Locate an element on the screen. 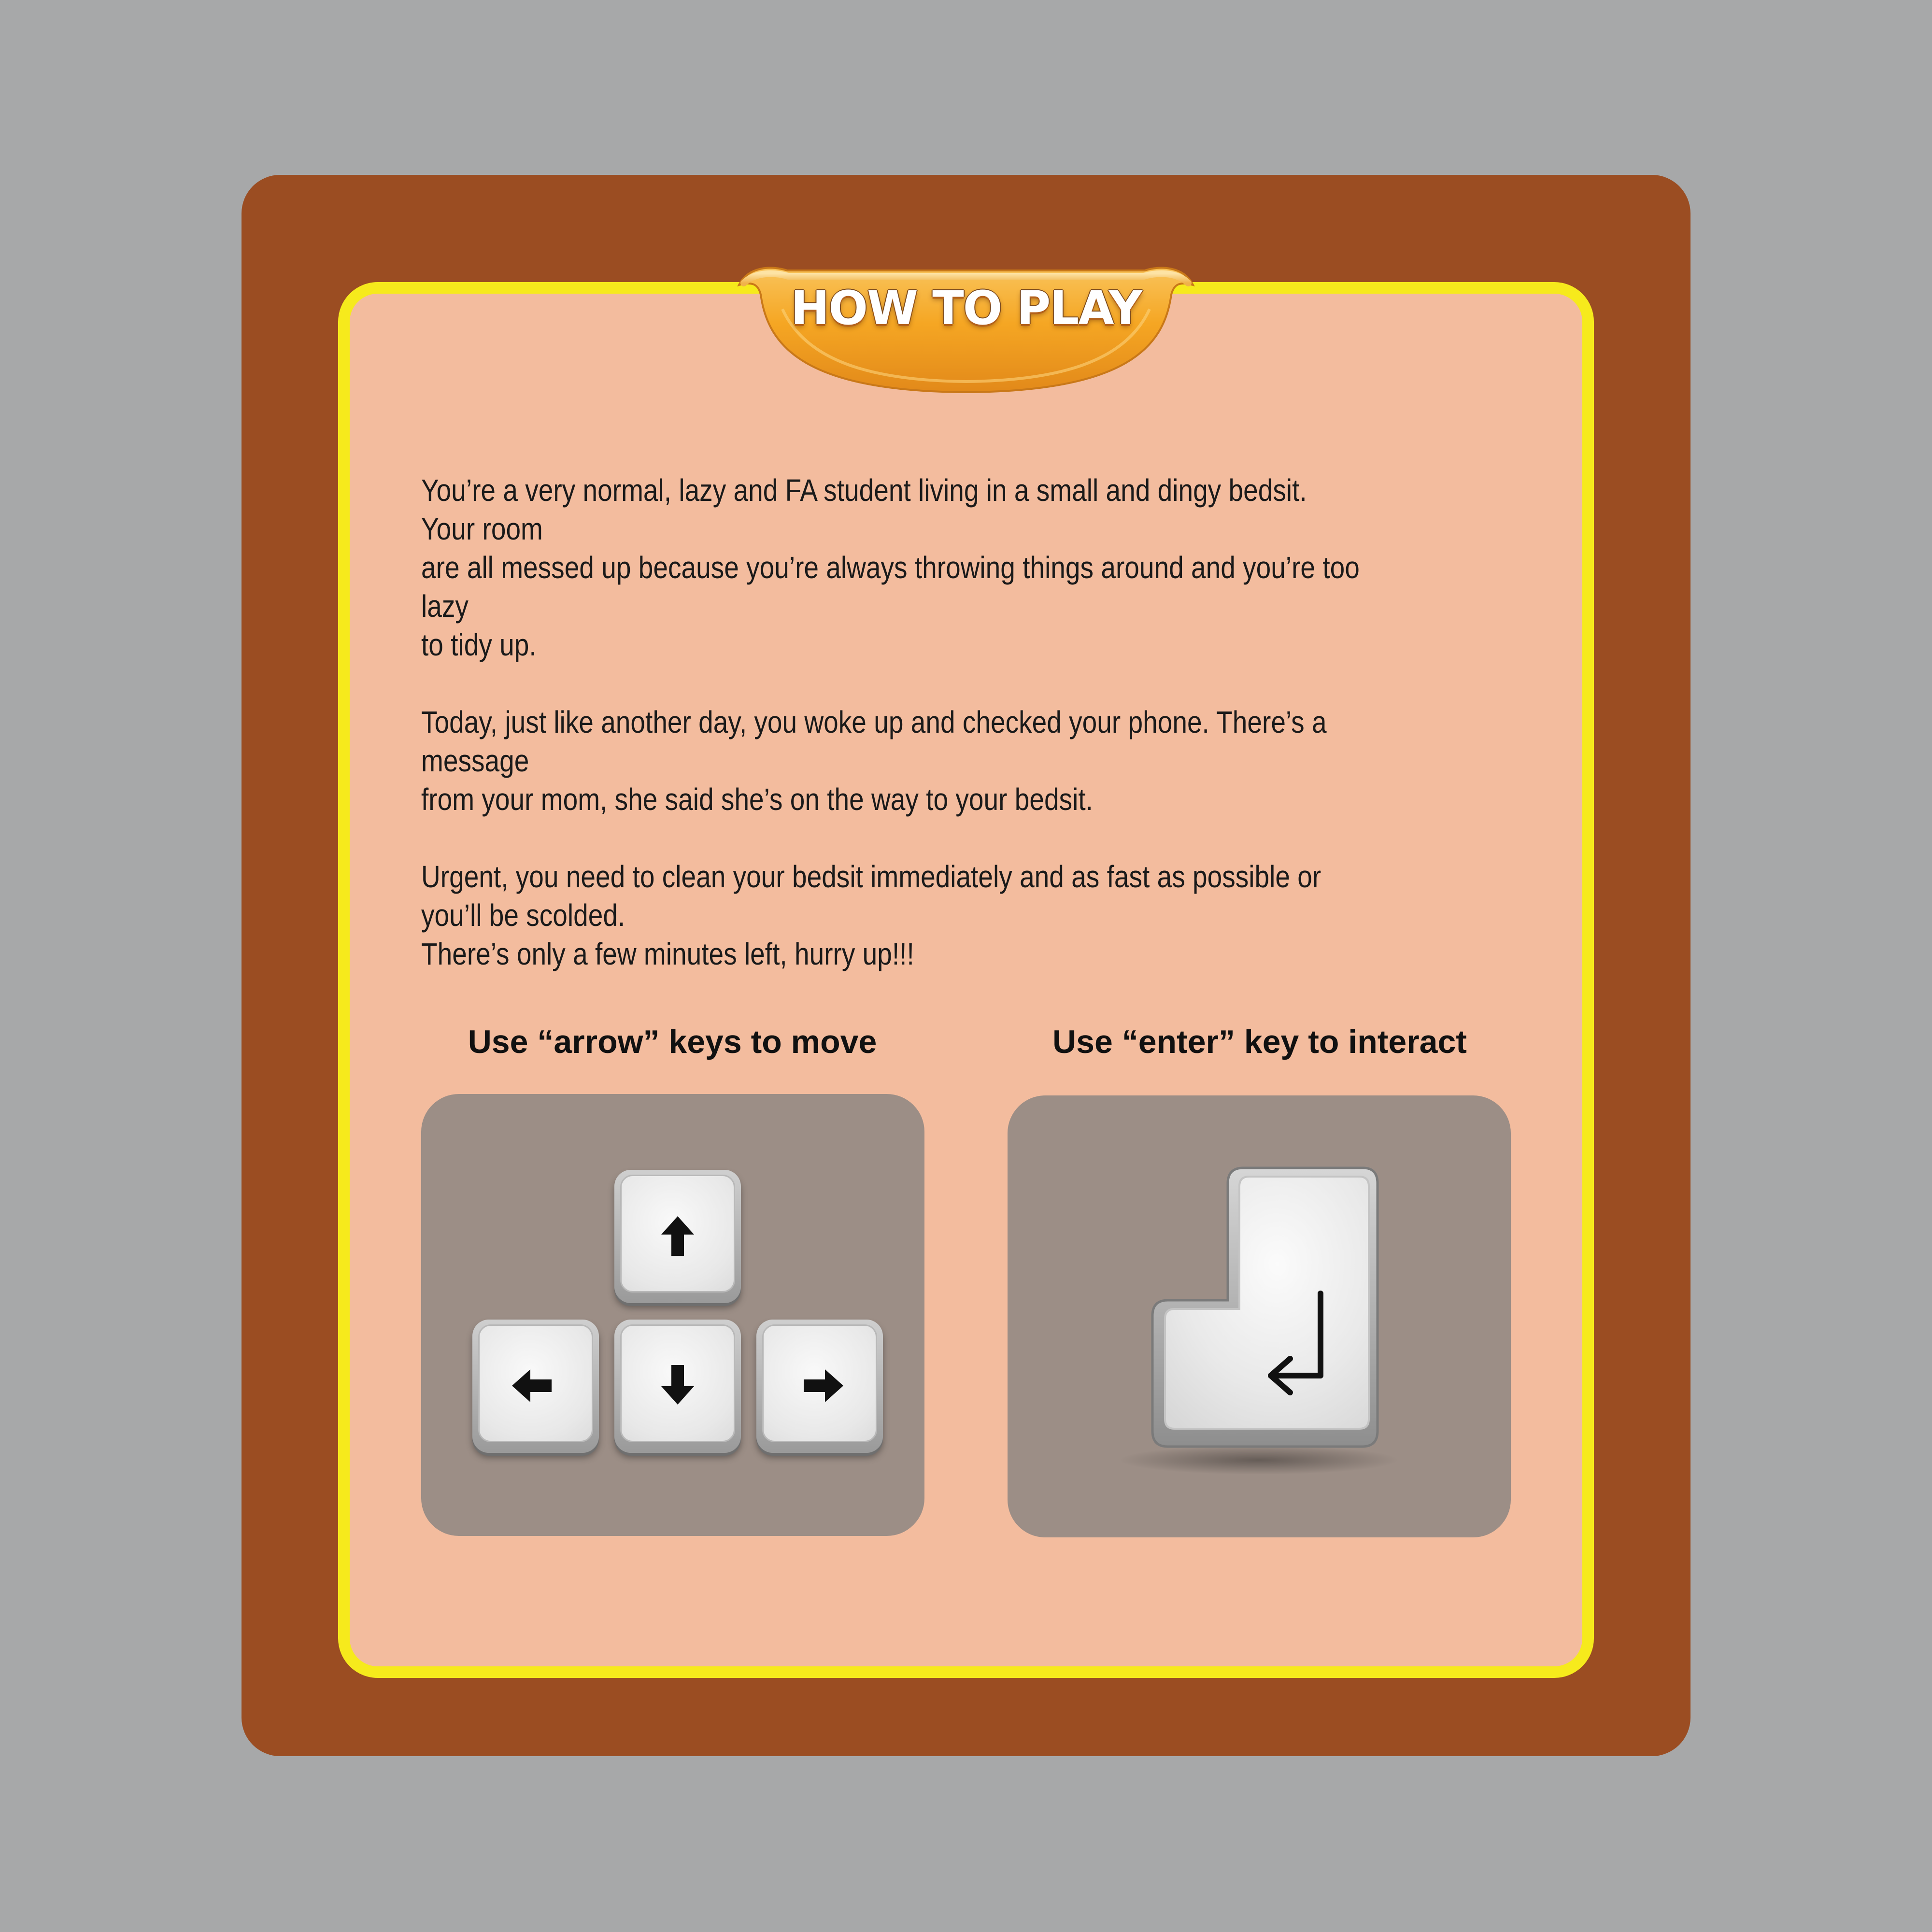 The height and width of the screenshot is (1932, 1932). arrow-left-icon is located at coordinates (532, 1385).